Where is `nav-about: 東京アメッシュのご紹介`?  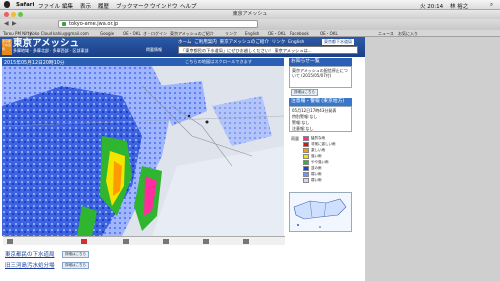 nav-about: 東京アメッシュのご紹介 is located at coordinates (244, 42).